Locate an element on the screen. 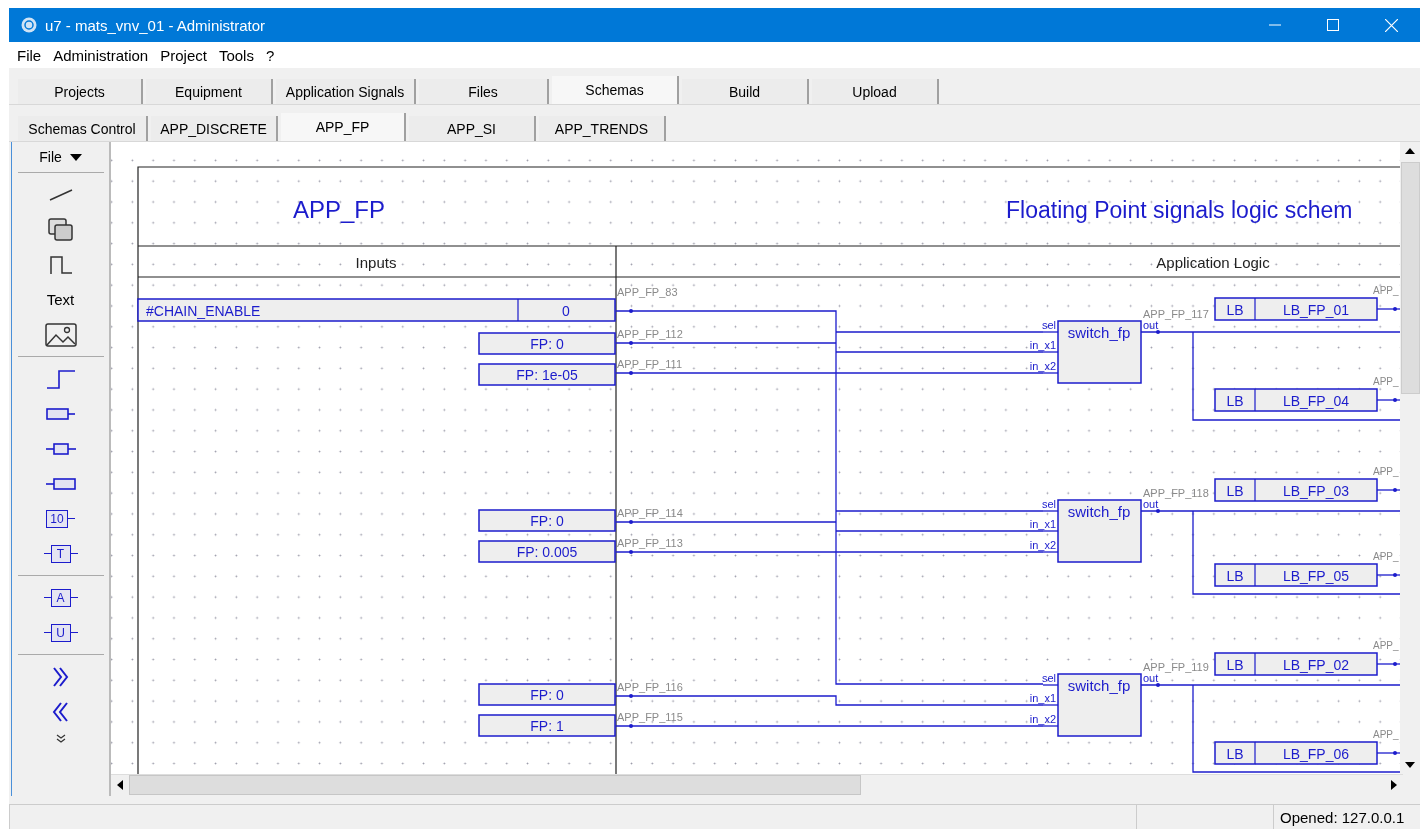 This screenshot has height=829, width=1420. schema-tab: APP_FP is located at coordinates (343, 127).